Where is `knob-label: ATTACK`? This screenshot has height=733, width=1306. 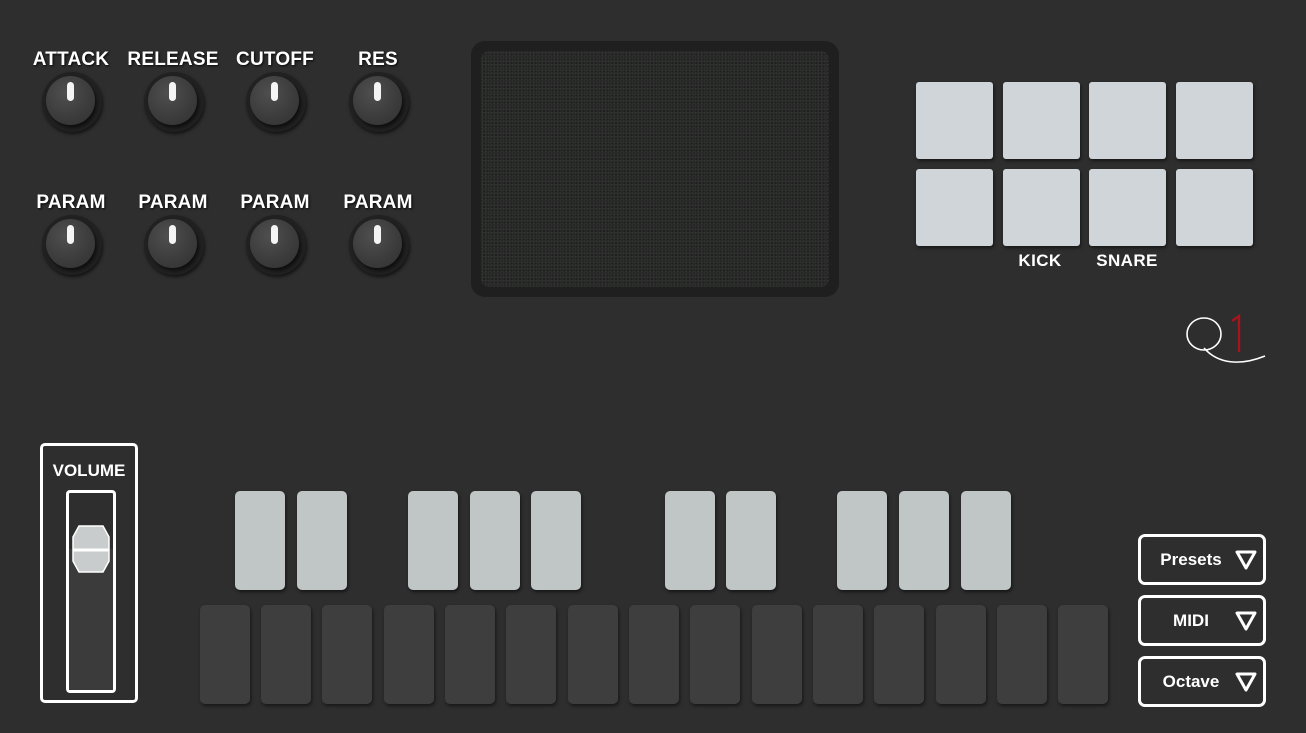
knob-label: ATTACK is located at coordinates (71, 59).